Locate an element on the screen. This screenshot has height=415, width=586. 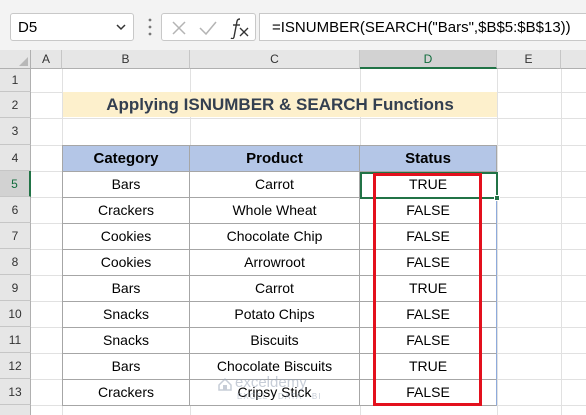
formula-action-buttons is located at coordinates (208, 27).